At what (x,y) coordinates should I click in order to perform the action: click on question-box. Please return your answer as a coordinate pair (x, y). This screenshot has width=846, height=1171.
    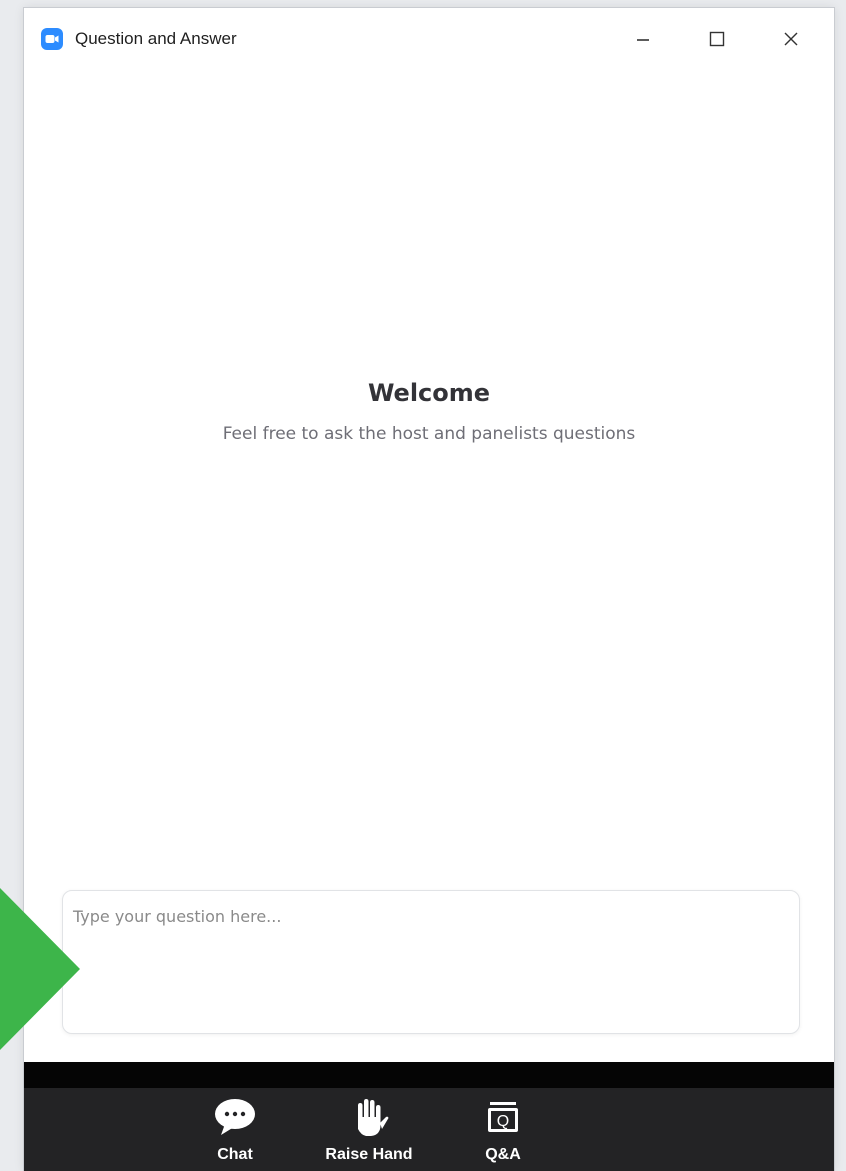
    Looking at the image, I should click on (431, 962).